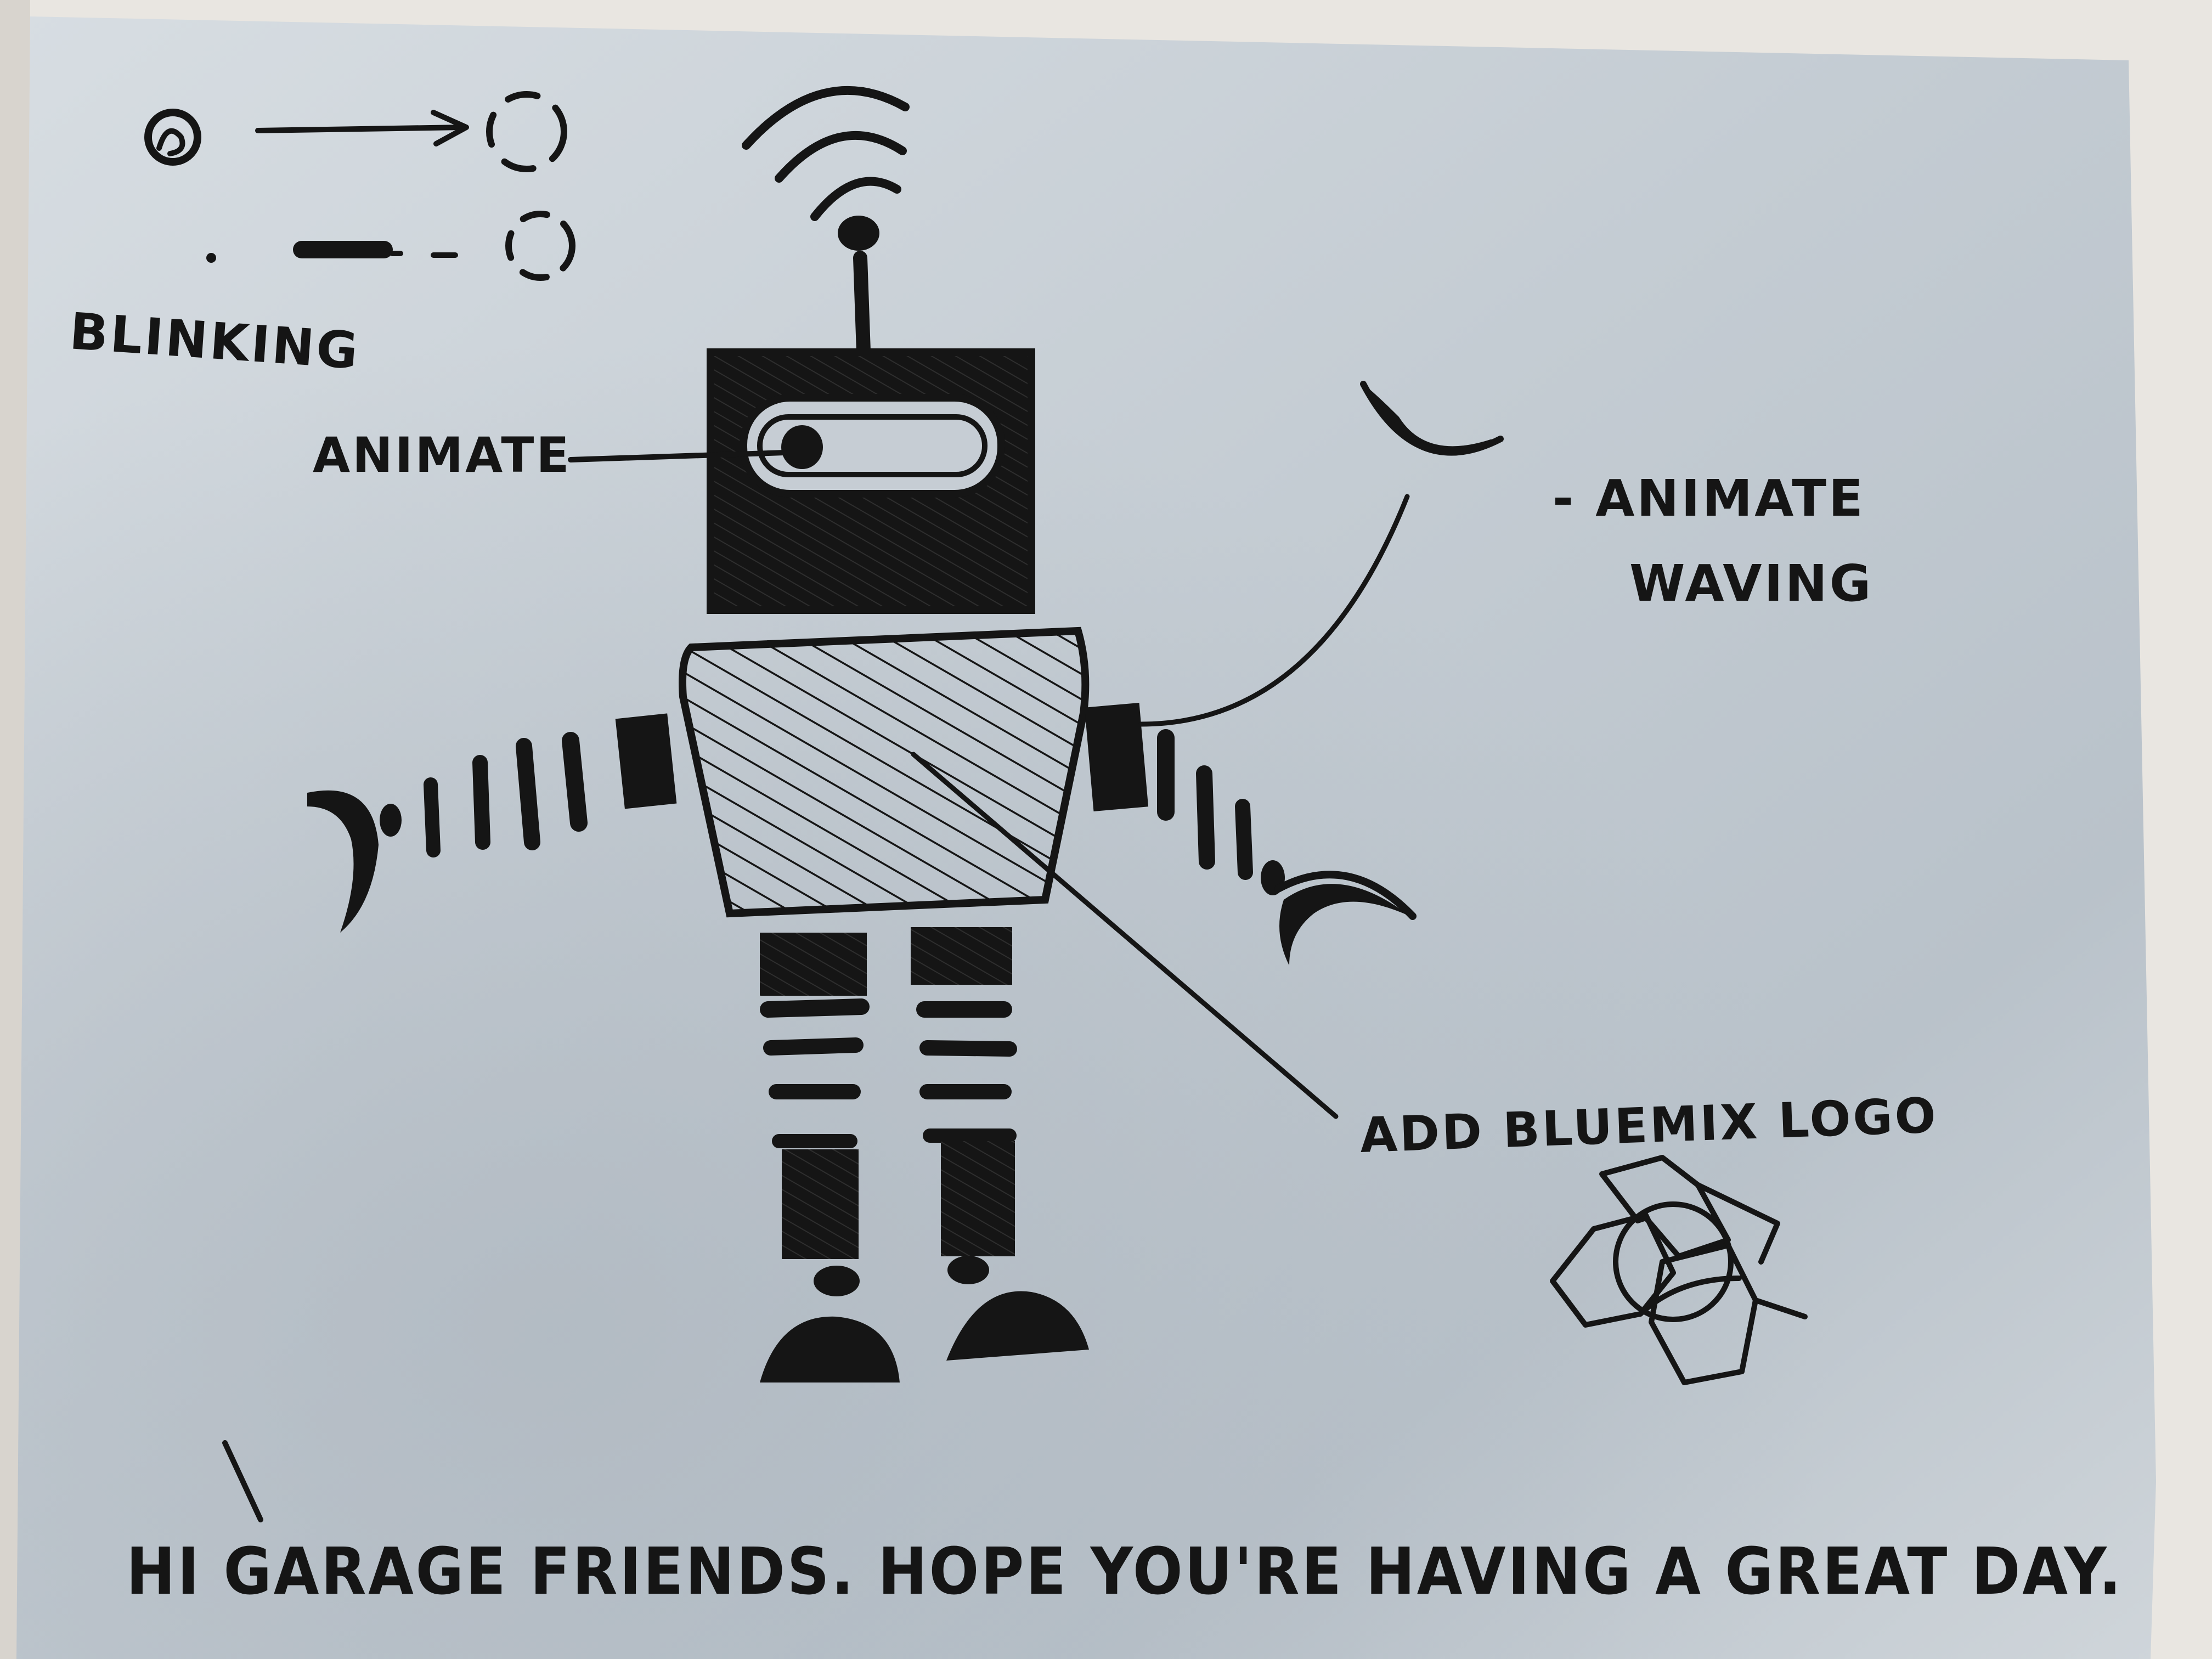 This screenshot has width=2212, height=1659. What do you see at coordinates (862, 304) in the screenshot?
I see `robot-antenna` at bounding box center [862, 304].